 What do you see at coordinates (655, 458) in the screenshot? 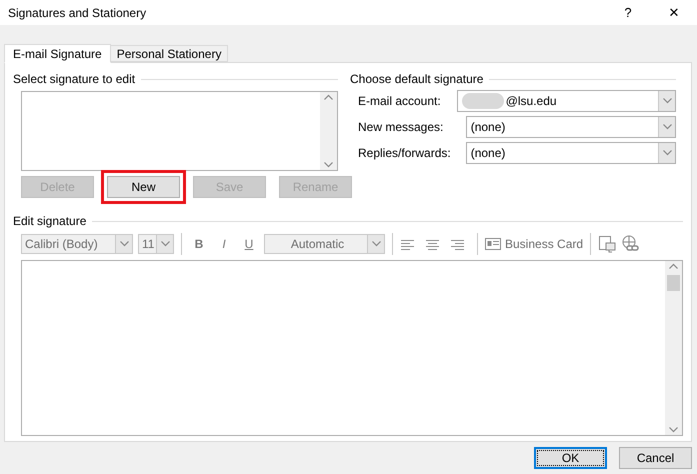
I see `dialog-button: Cancel` at bounding box center [655, 458].